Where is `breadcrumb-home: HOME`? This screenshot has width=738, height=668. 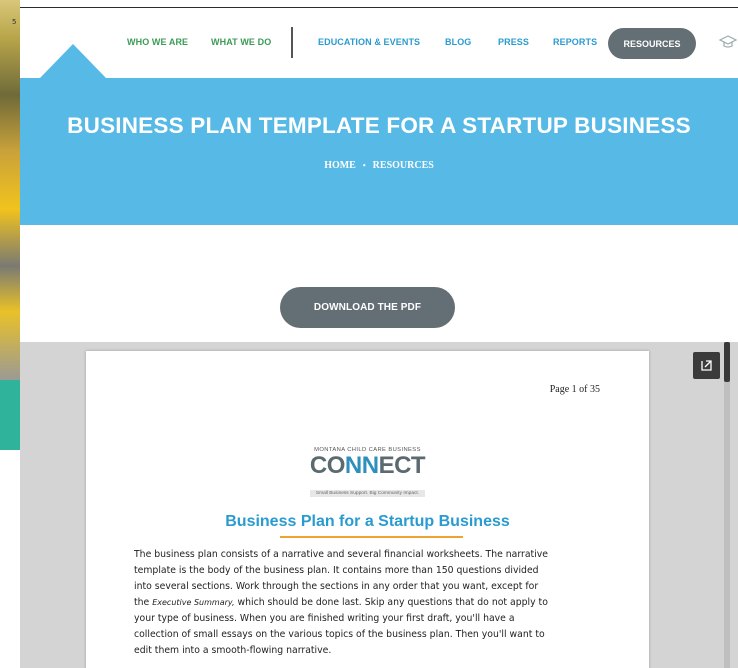
breadcrumb-home: HOME is located at coordinates (340, 165).